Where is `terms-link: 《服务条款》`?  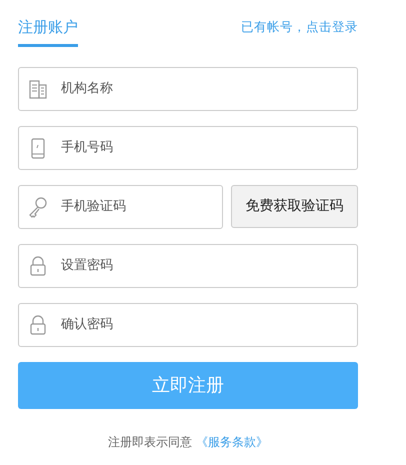
terms-link: 《服务条款》 is located at coordinates (232, 441).